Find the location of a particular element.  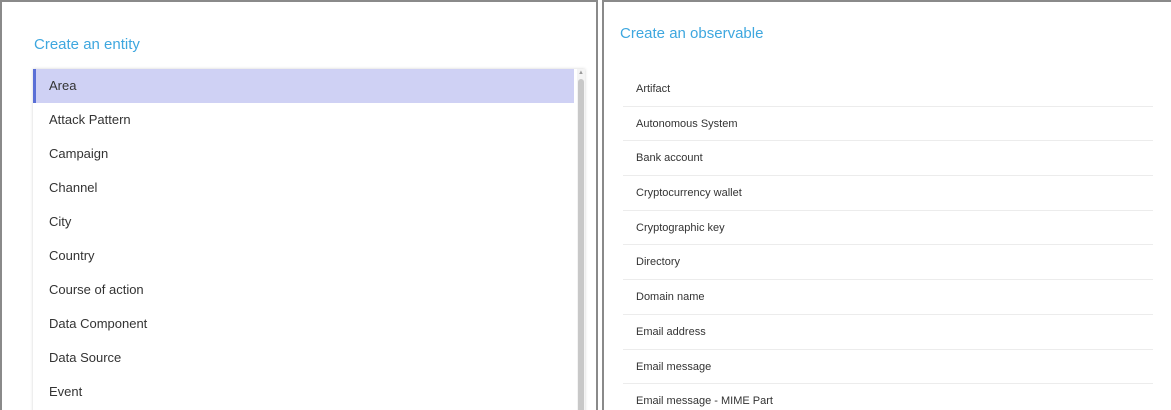

entity-item-country: Country is located at coordinates (303, 256).